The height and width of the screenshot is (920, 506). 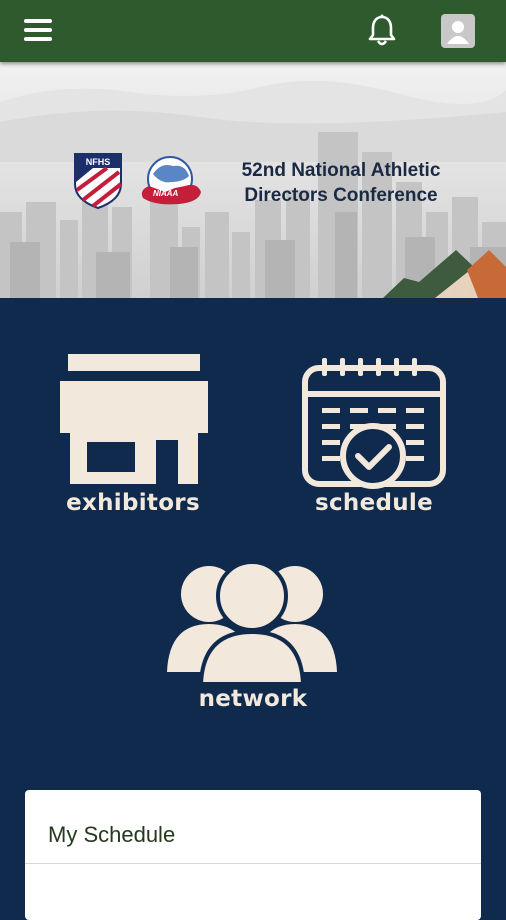 I want to click on top-app-bar, so click(x=253, y=31).